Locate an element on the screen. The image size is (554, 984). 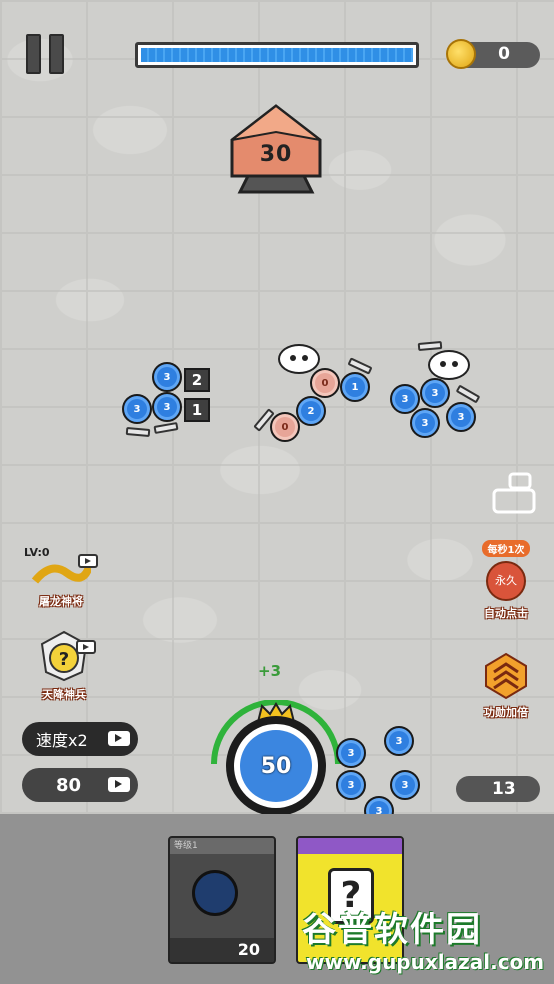
wave-progress-bar is located at coordinates (277, 55).